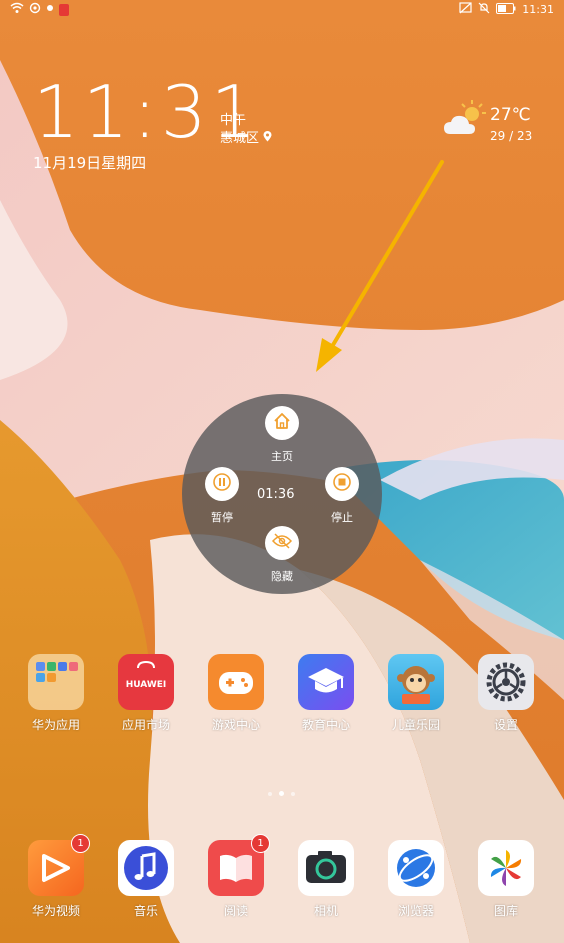 This screenshot has width=564, height=943. I want to click on app-music: 音乐, so click(146, 879).